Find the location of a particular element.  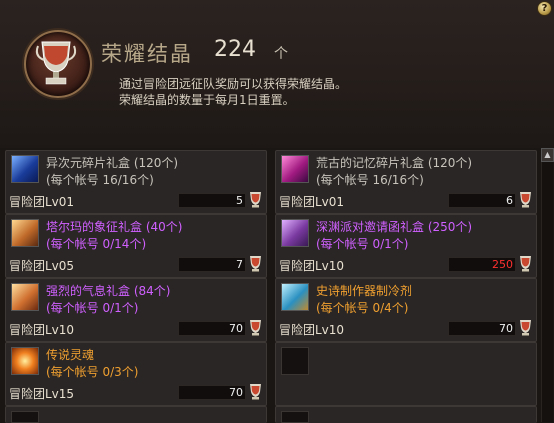

item-limit: (每个帐号 0/4个) is located at coordinates (362, 308).